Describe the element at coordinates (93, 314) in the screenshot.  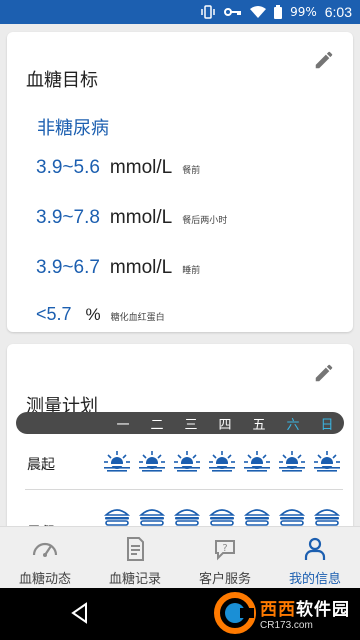
I see `range-unit: %` at that location.